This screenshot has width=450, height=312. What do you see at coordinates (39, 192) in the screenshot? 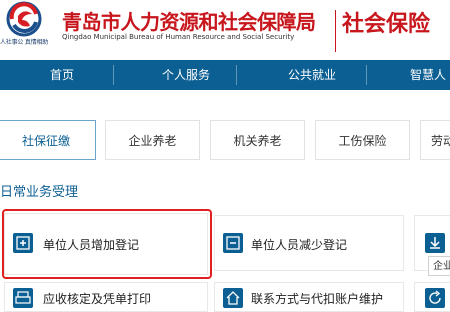
I see `section-title: 日常业务受理` at bounding box center [39, 192].